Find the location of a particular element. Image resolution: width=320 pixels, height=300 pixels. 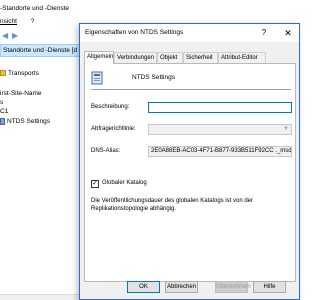

dialog-titlebar: Eigenschaften von NTDS Settings ? ✕ is located at coordinates (189, 33).